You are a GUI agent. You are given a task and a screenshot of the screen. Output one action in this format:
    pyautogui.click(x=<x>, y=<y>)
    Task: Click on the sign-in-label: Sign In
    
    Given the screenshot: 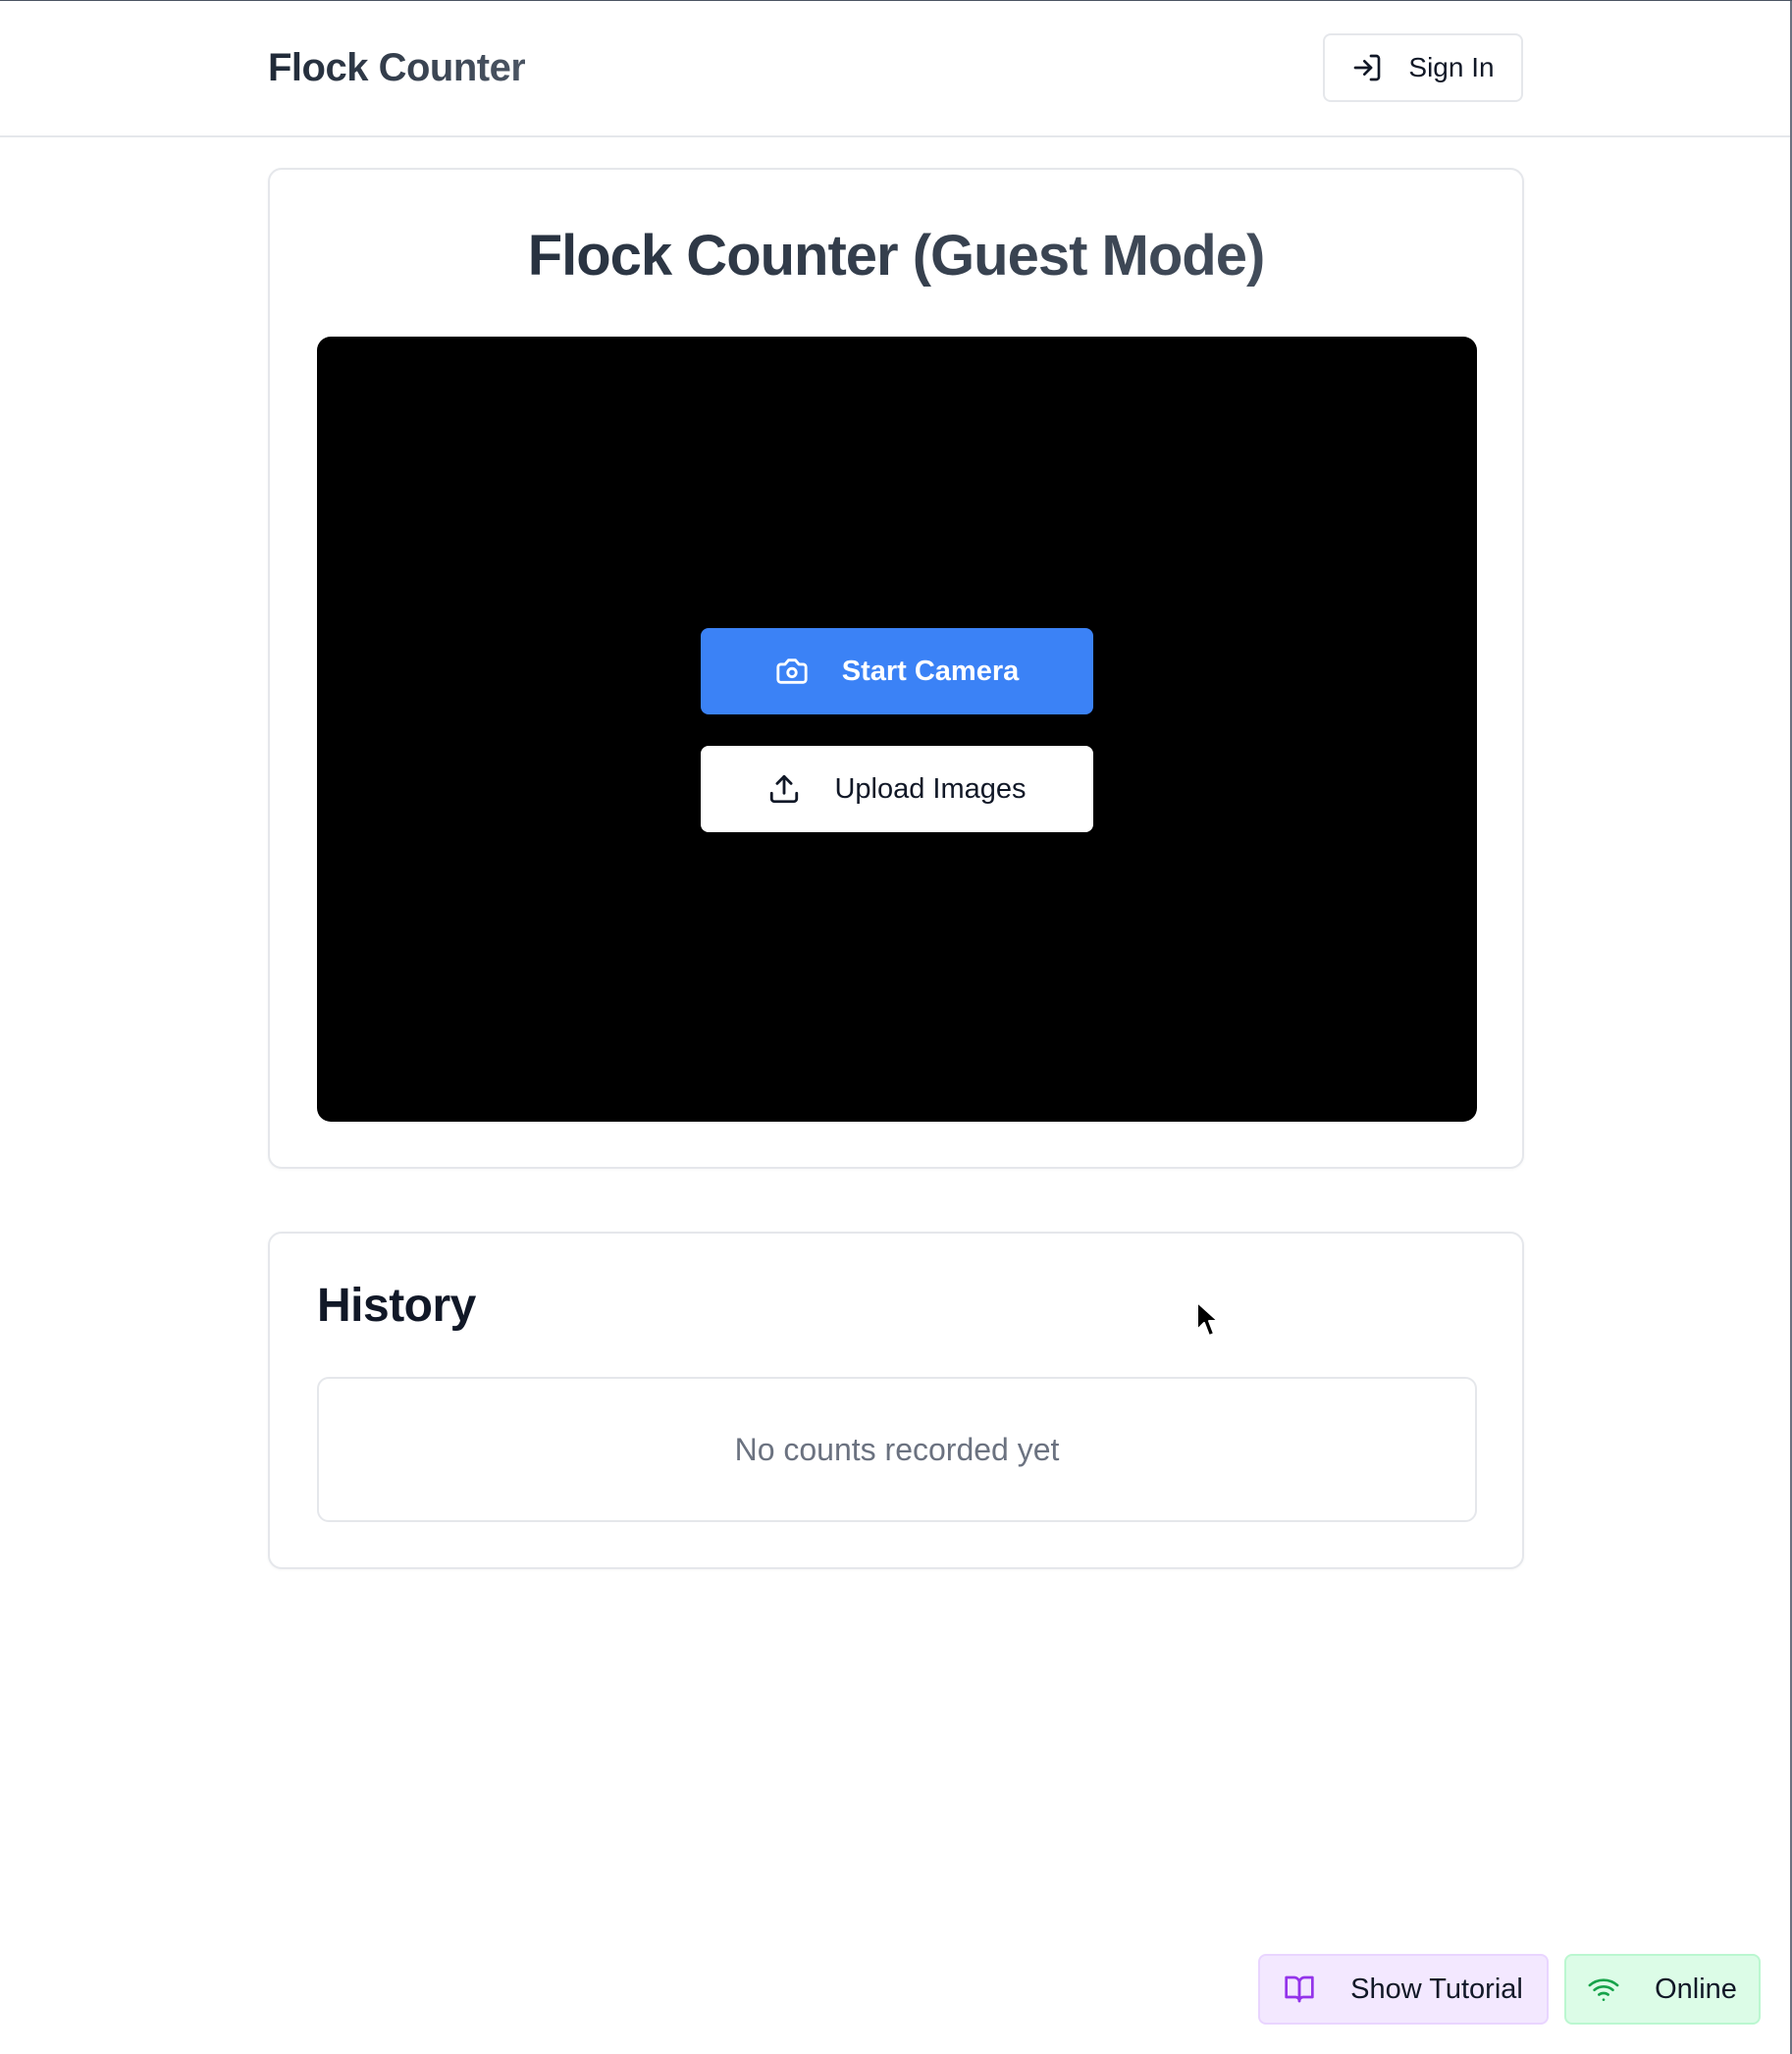 What is the action you would take?
    pyautogui.click(x=1451, y=67)
    